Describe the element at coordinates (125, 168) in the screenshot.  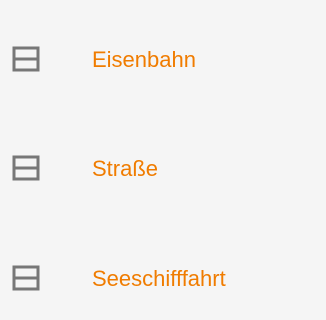
I see `transport-item-label: Straße` at that location.